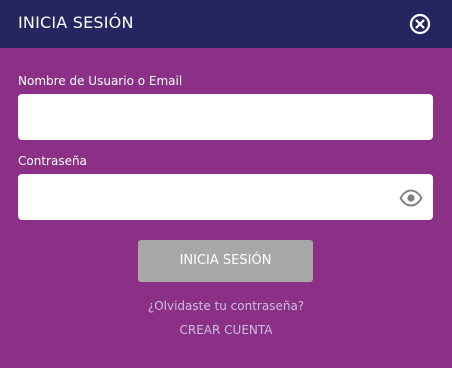 The image size is (452, 368). What do you see at coordinates (76, 22) in the screenshot?
I see `modal-title: INICIA SESIÓN` at bounding box center [76, 22].